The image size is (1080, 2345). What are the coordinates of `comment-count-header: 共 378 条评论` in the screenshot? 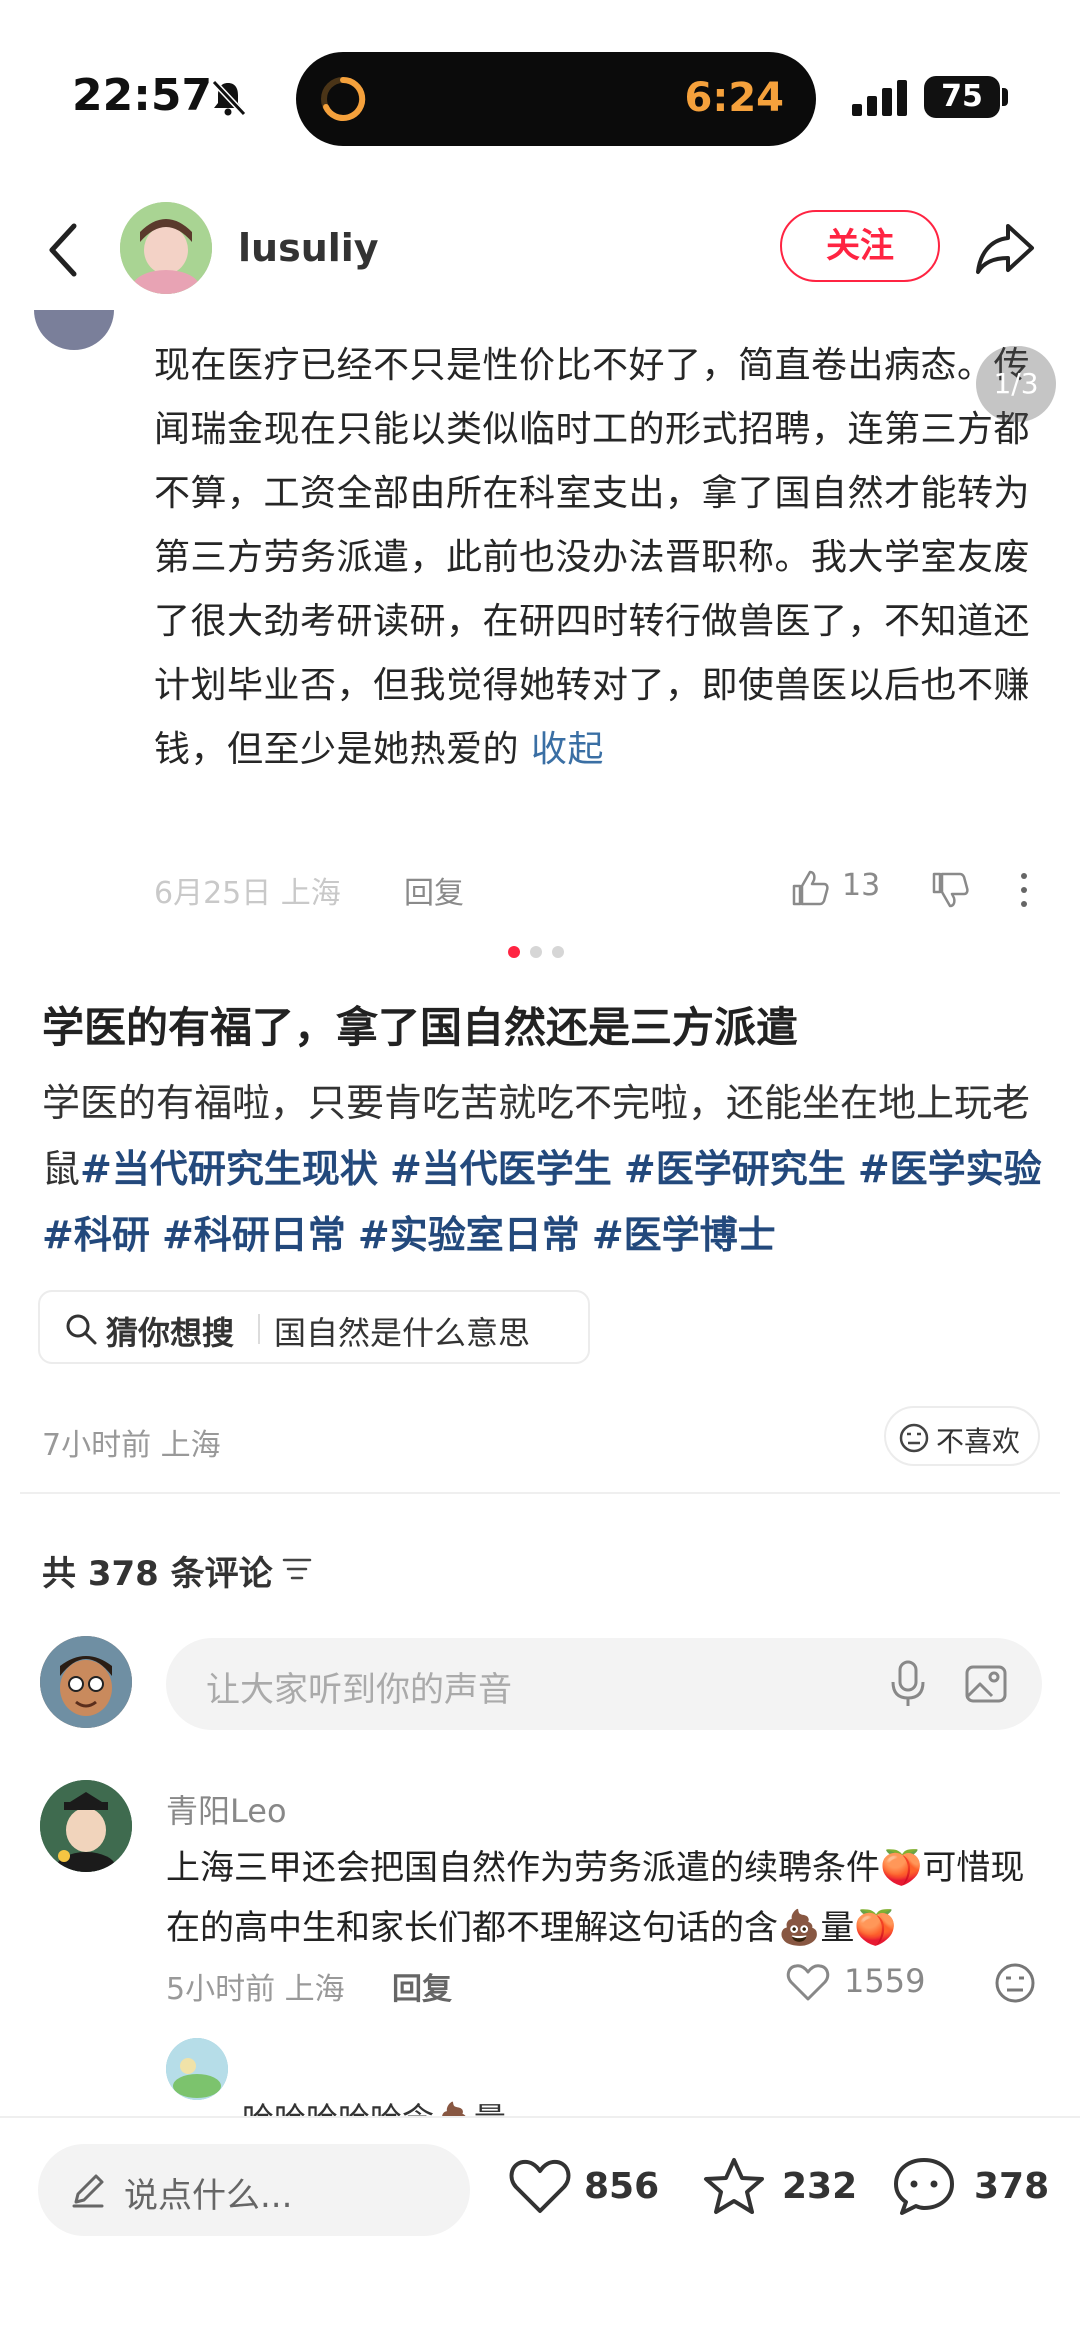 It's located at (157, 1574).